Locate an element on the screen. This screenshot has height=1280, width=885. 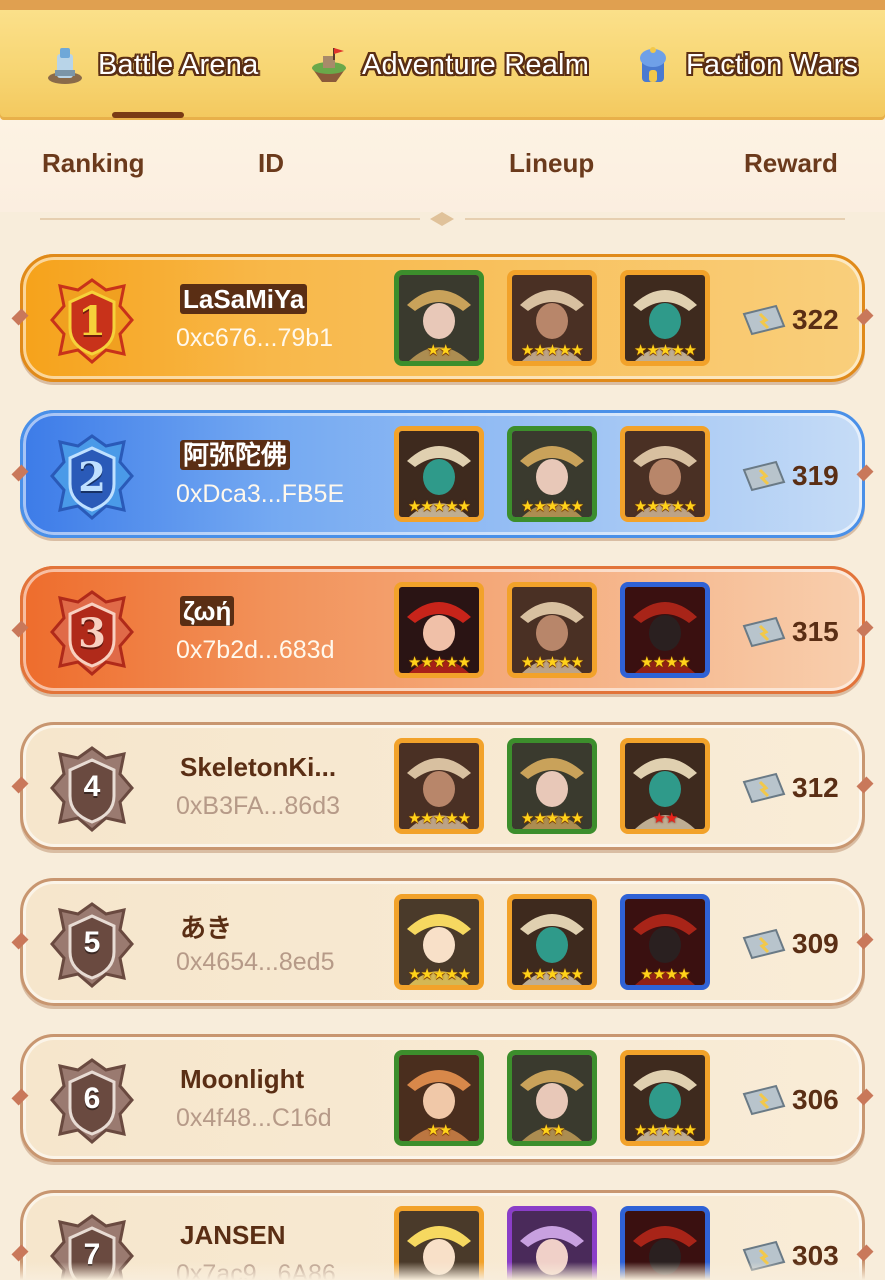
floating-island-icon is located at coordinates (329, 65).